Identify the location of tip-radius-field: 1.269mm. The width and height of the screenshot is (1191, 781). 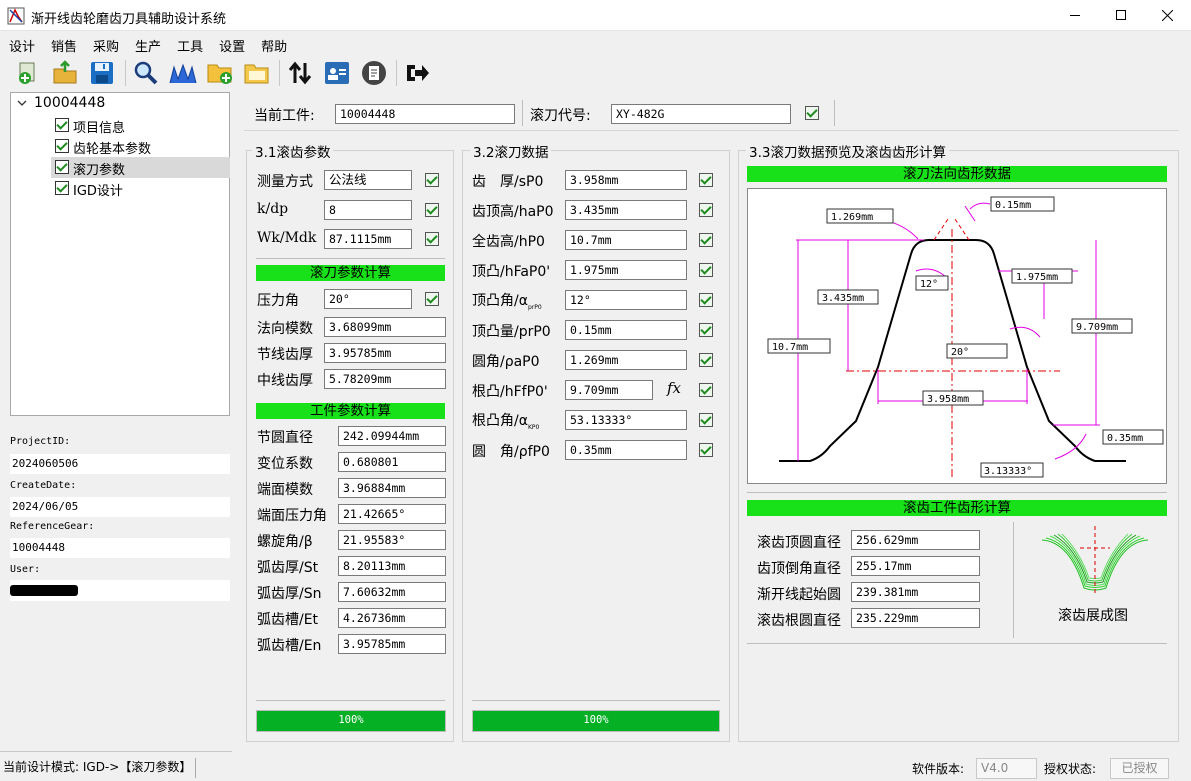
(626, 360).